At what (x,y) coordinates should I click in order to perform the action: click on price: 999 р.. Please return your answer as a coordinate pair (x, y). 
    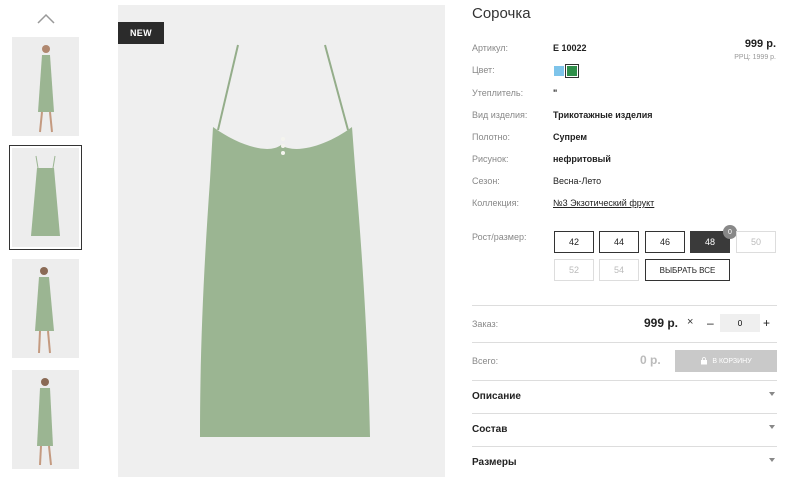
    Looking at the image, I should click on (760, 44).